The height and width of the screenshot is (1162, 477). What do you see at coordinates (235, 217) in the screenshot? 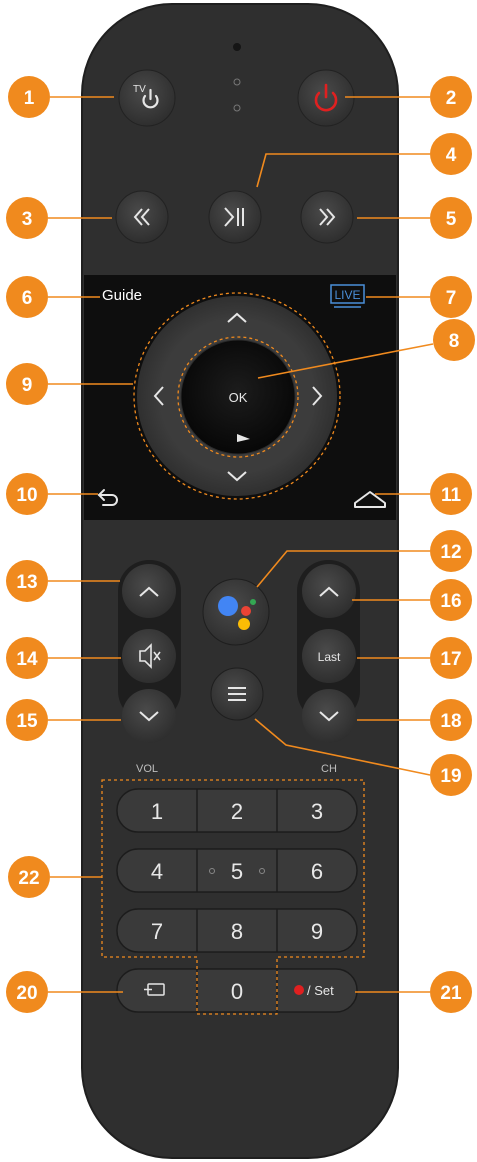
I see `play-pause-button` at bounding box center [235, 217].